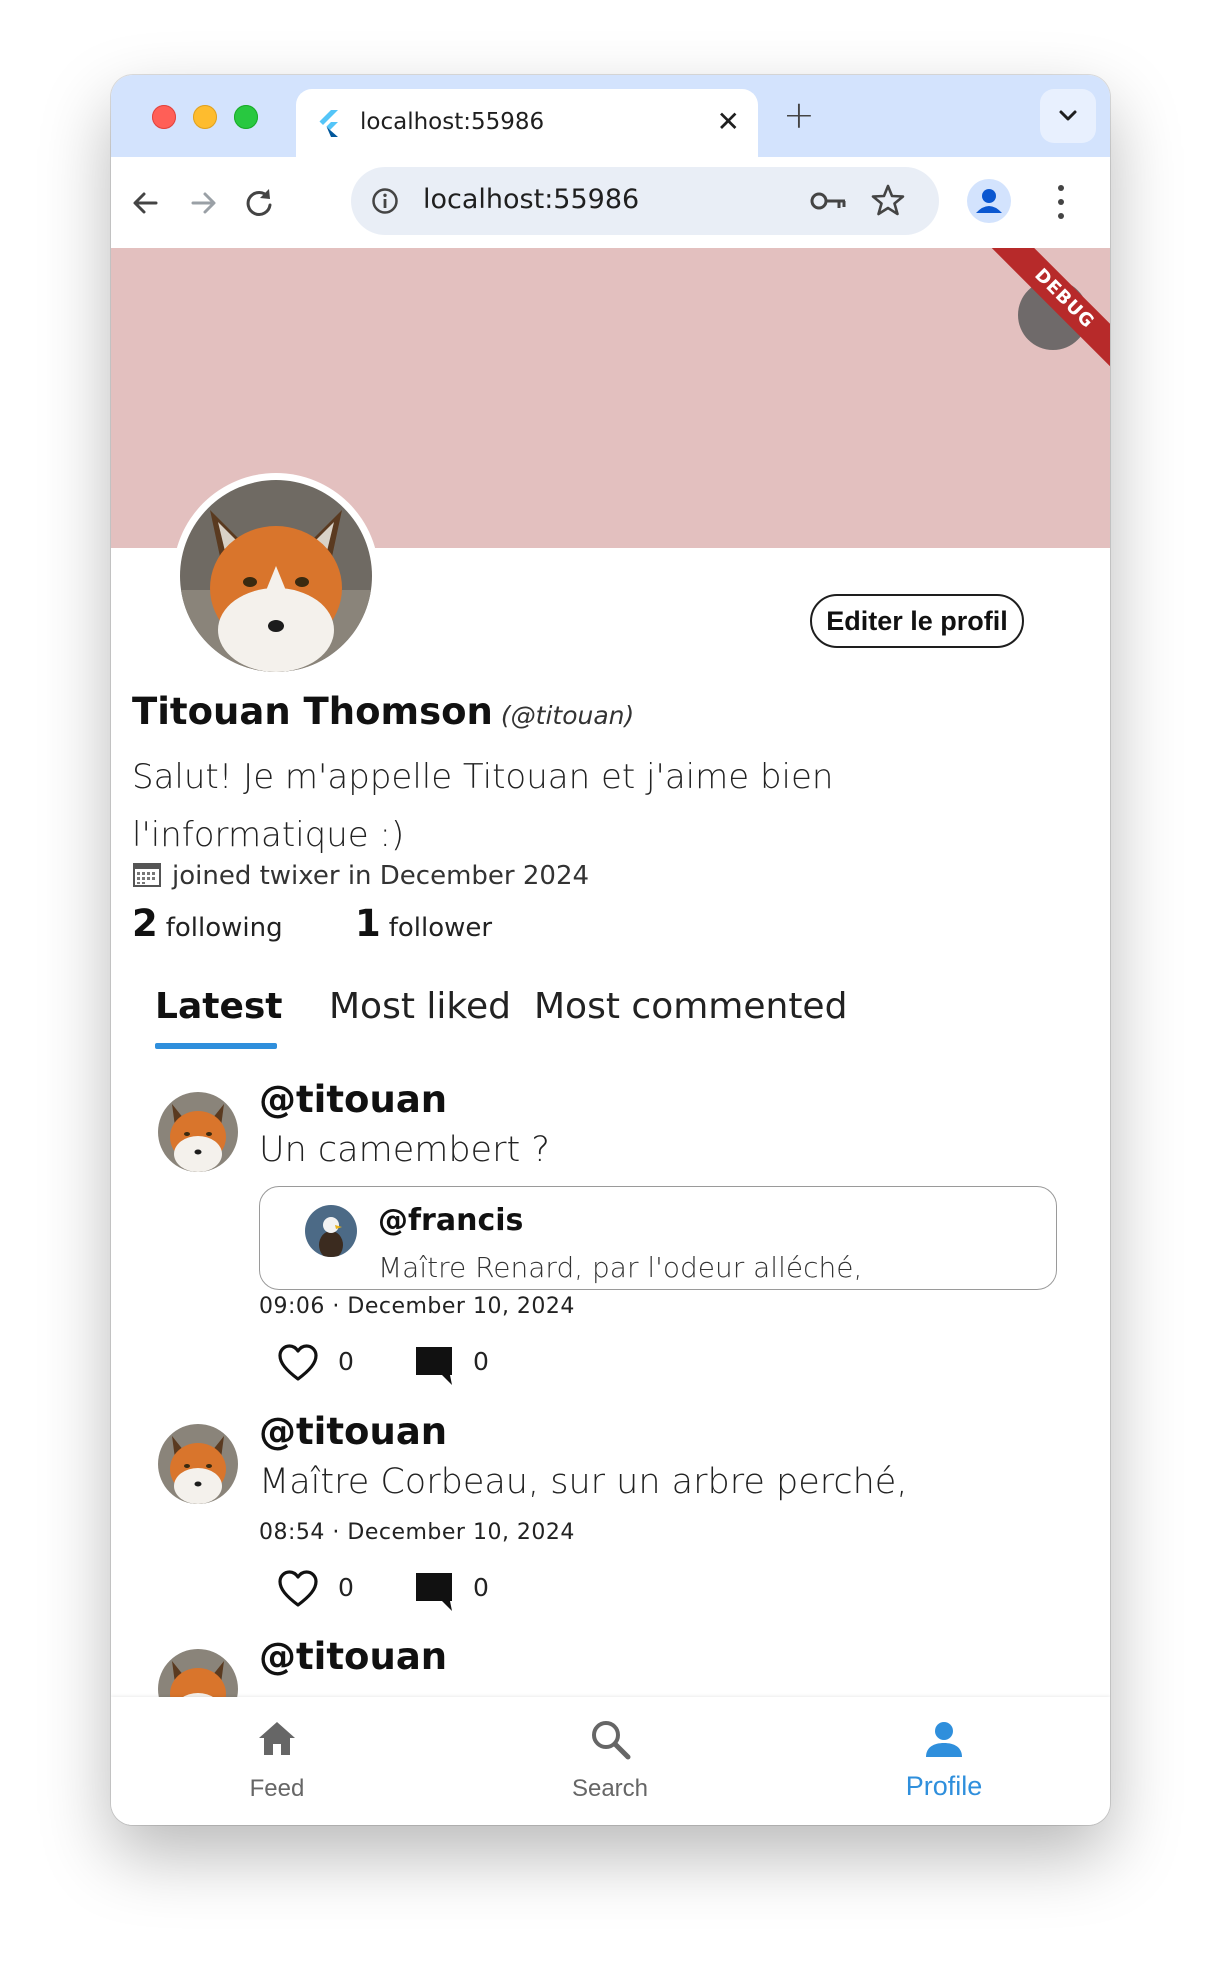 Image resolution: width=1224 pixels, height=1974 pixels. Describe the element at coordinates (246, 117) in the screenshot. I see `maximize-window-button` at that location.